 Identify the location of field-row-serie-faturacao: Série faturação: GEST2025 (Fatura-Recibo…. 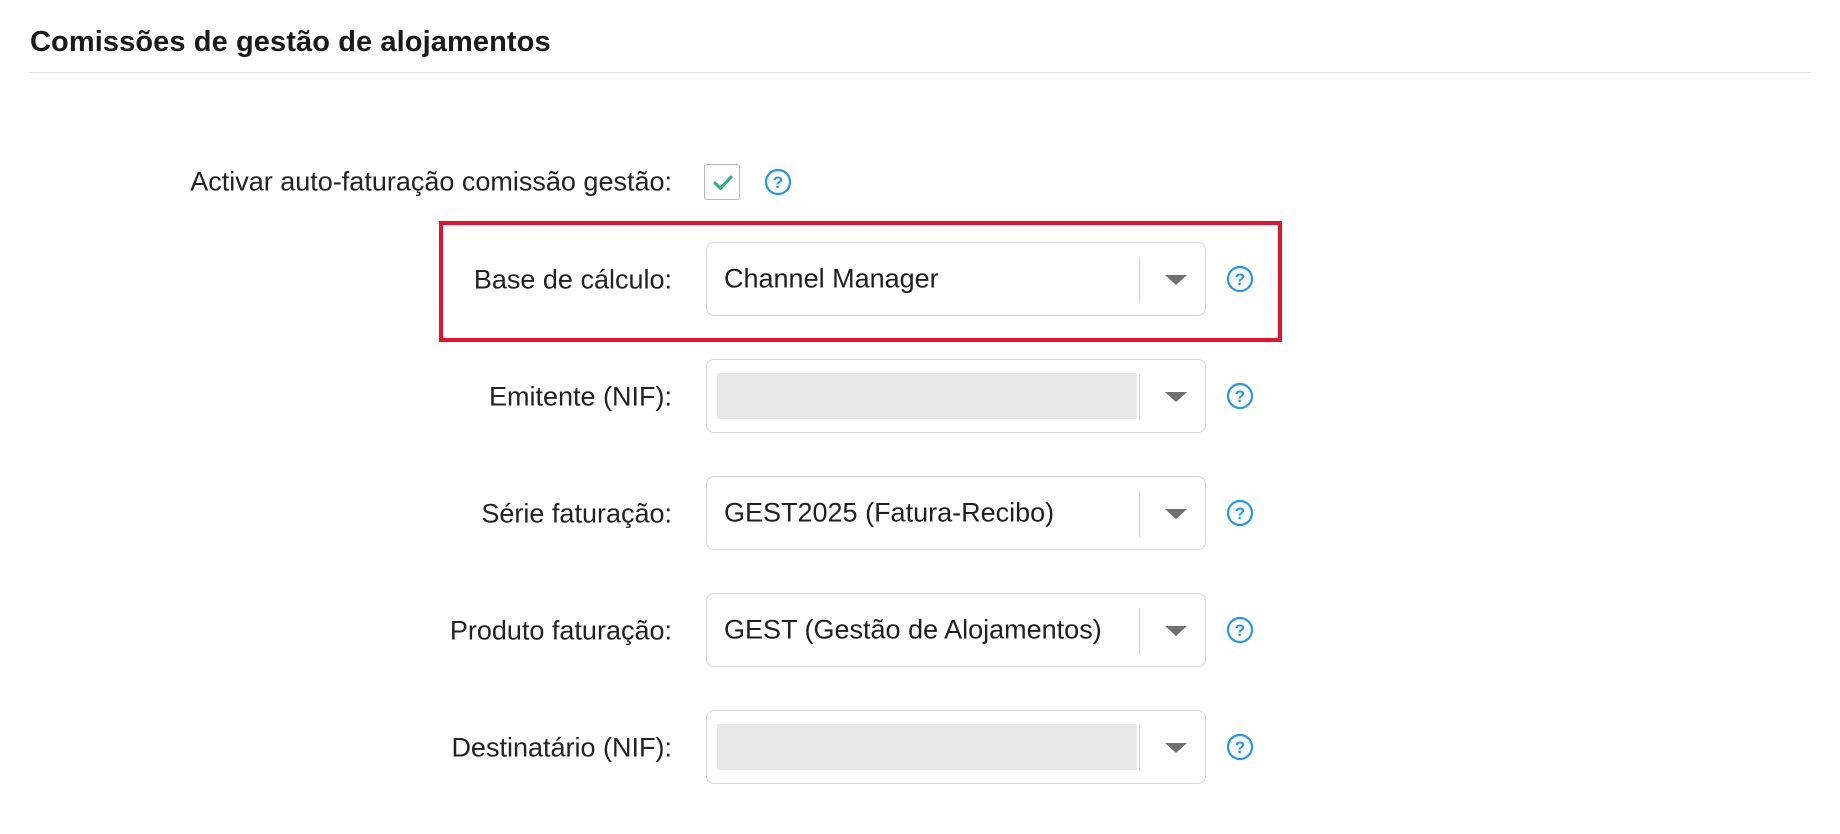
(650, 514).